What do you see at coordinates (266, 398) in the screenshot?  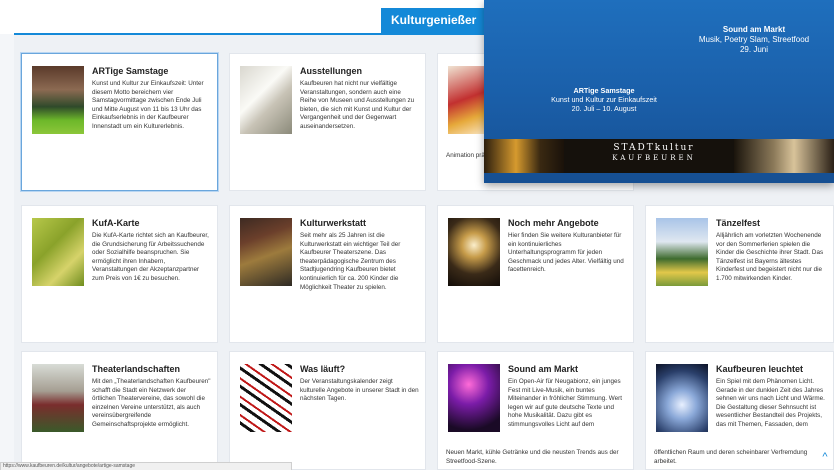 I see `was-laeuft-image` at bounding box center [266, 398].